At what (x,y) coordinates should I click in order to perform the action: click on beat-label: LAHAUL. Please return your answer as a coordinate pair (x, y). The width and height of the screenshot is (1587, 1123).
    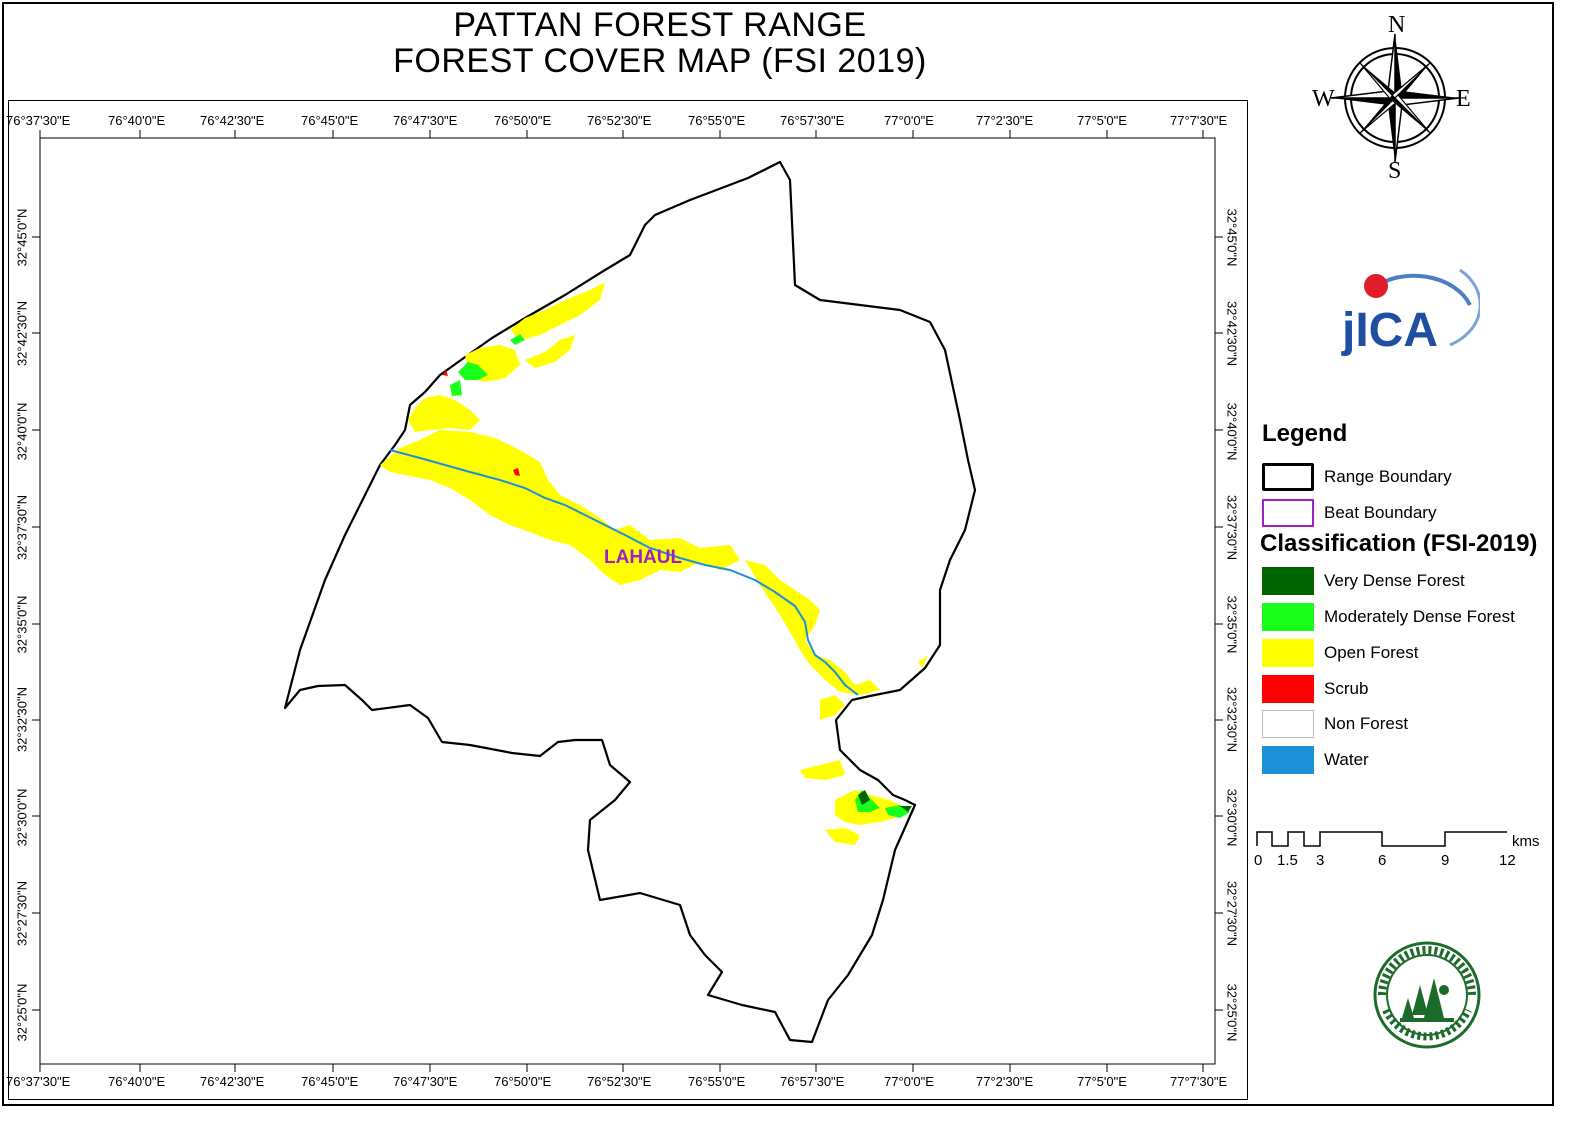
    Looking at the image, I should click on (643, 557).